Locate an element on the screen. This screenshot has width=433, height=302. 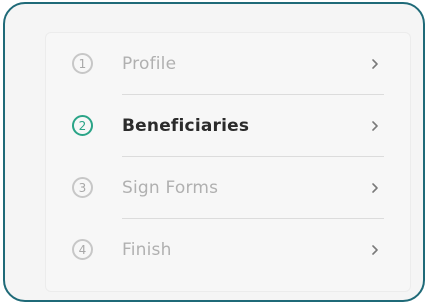
step-label: Beneficiaries is located at coordinates (186, 126).